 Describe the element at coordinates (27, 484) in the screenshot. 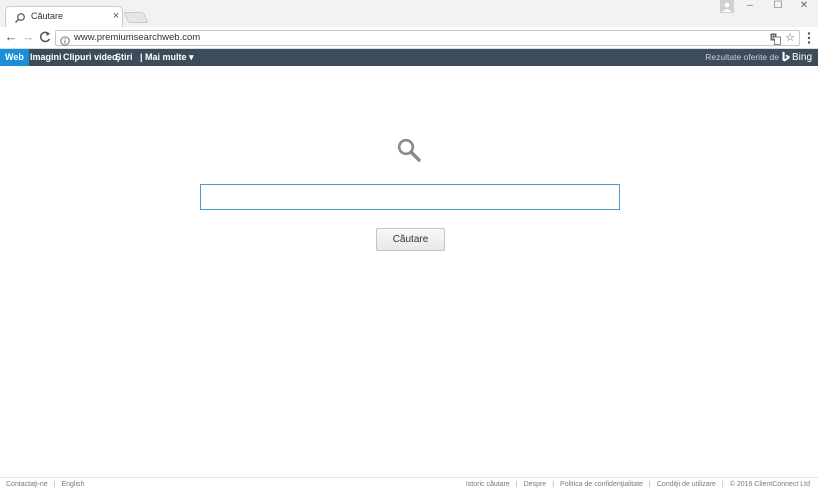

I see `footer-link-contact: Contactaţi-ne` at that location.